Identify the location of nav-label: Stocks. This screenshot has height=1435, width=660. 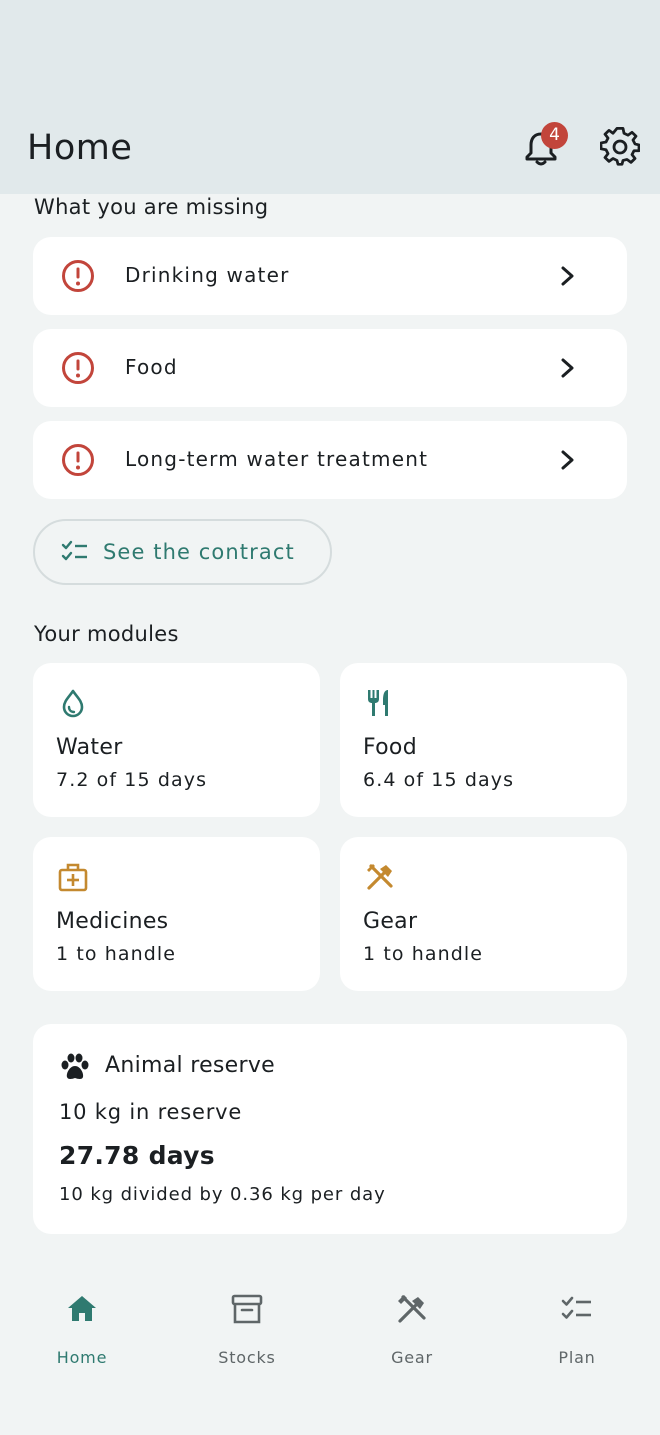
(247, 1357).